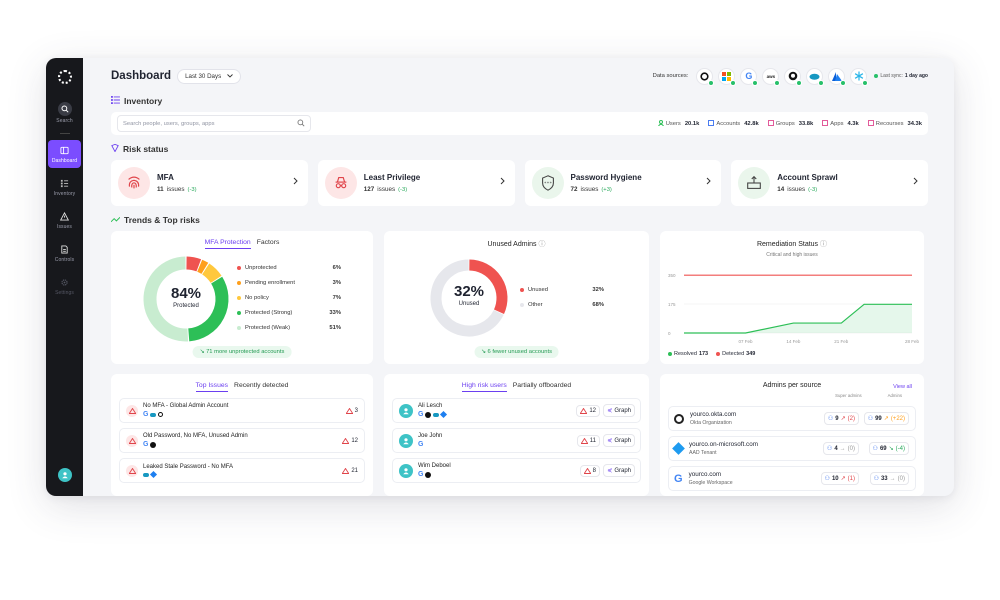 This screenshot has width=1000, height=600. Describe the element at coordinates (65, 183) in the screenshot. I see `list-icon` at that location.